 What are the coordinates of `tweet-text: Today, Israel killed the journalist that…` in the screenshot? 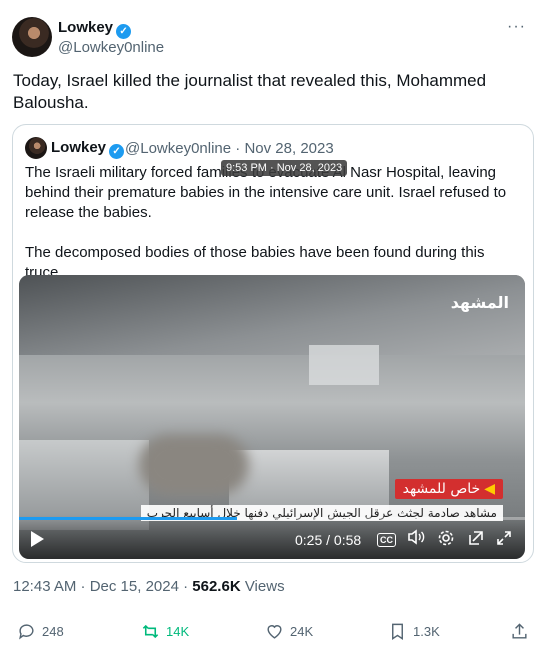 It's located at (250, 91).